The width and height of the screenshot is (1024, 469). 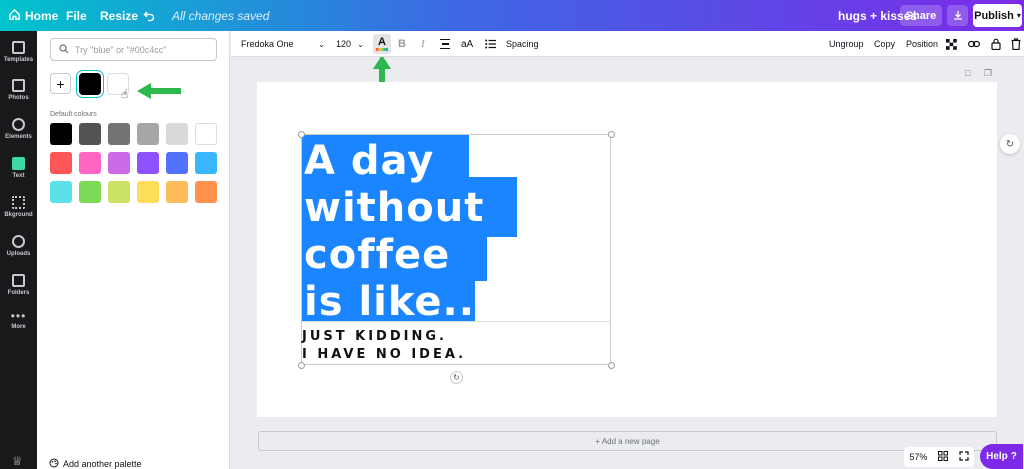 I want to click on add-palette-button: Add another palette, so click(x=95, y=463).